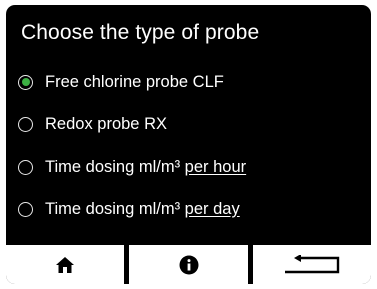 This screenshot has height=289, width=377. I want to click on footer-bar, so click(188, 264).